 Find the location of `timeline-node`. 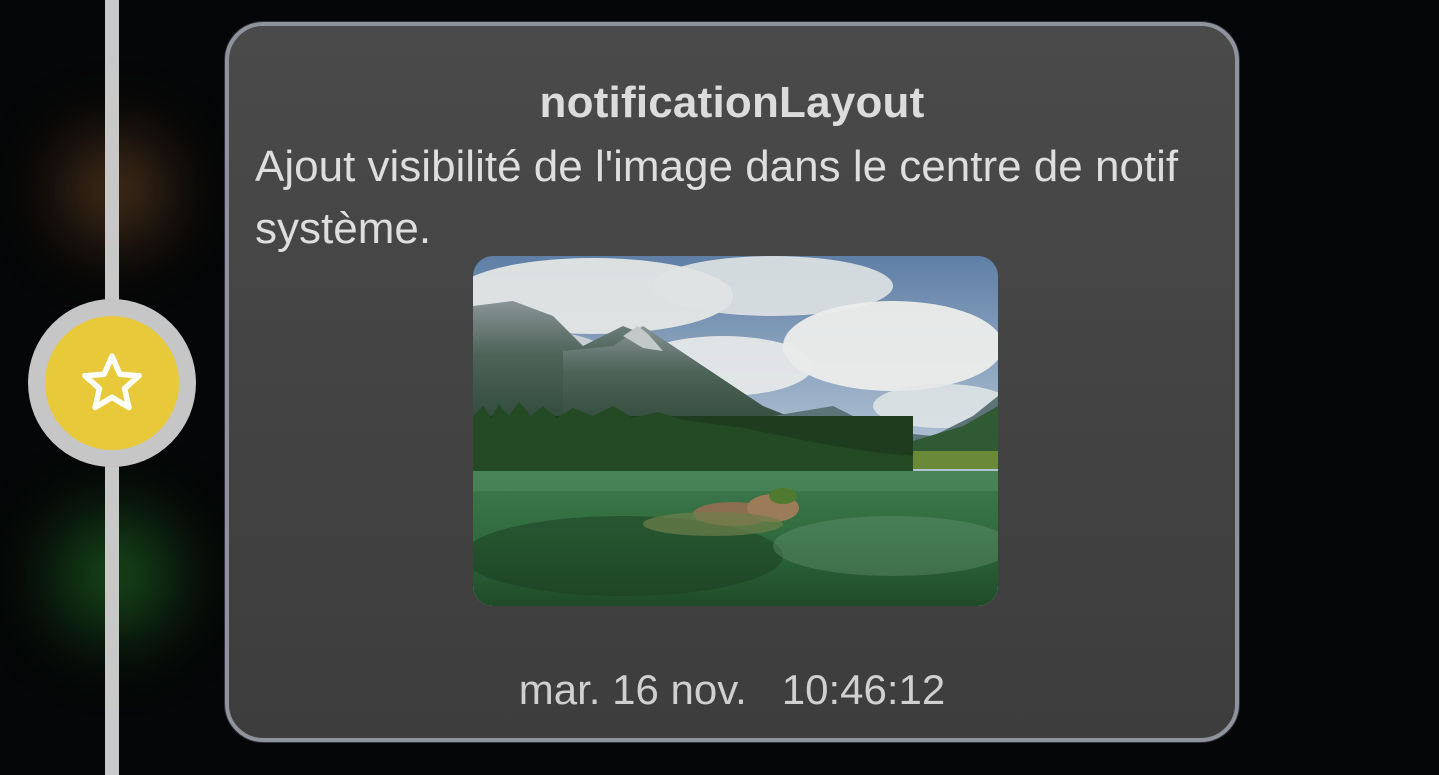

timeline-node is located at coordinates (112, 383).